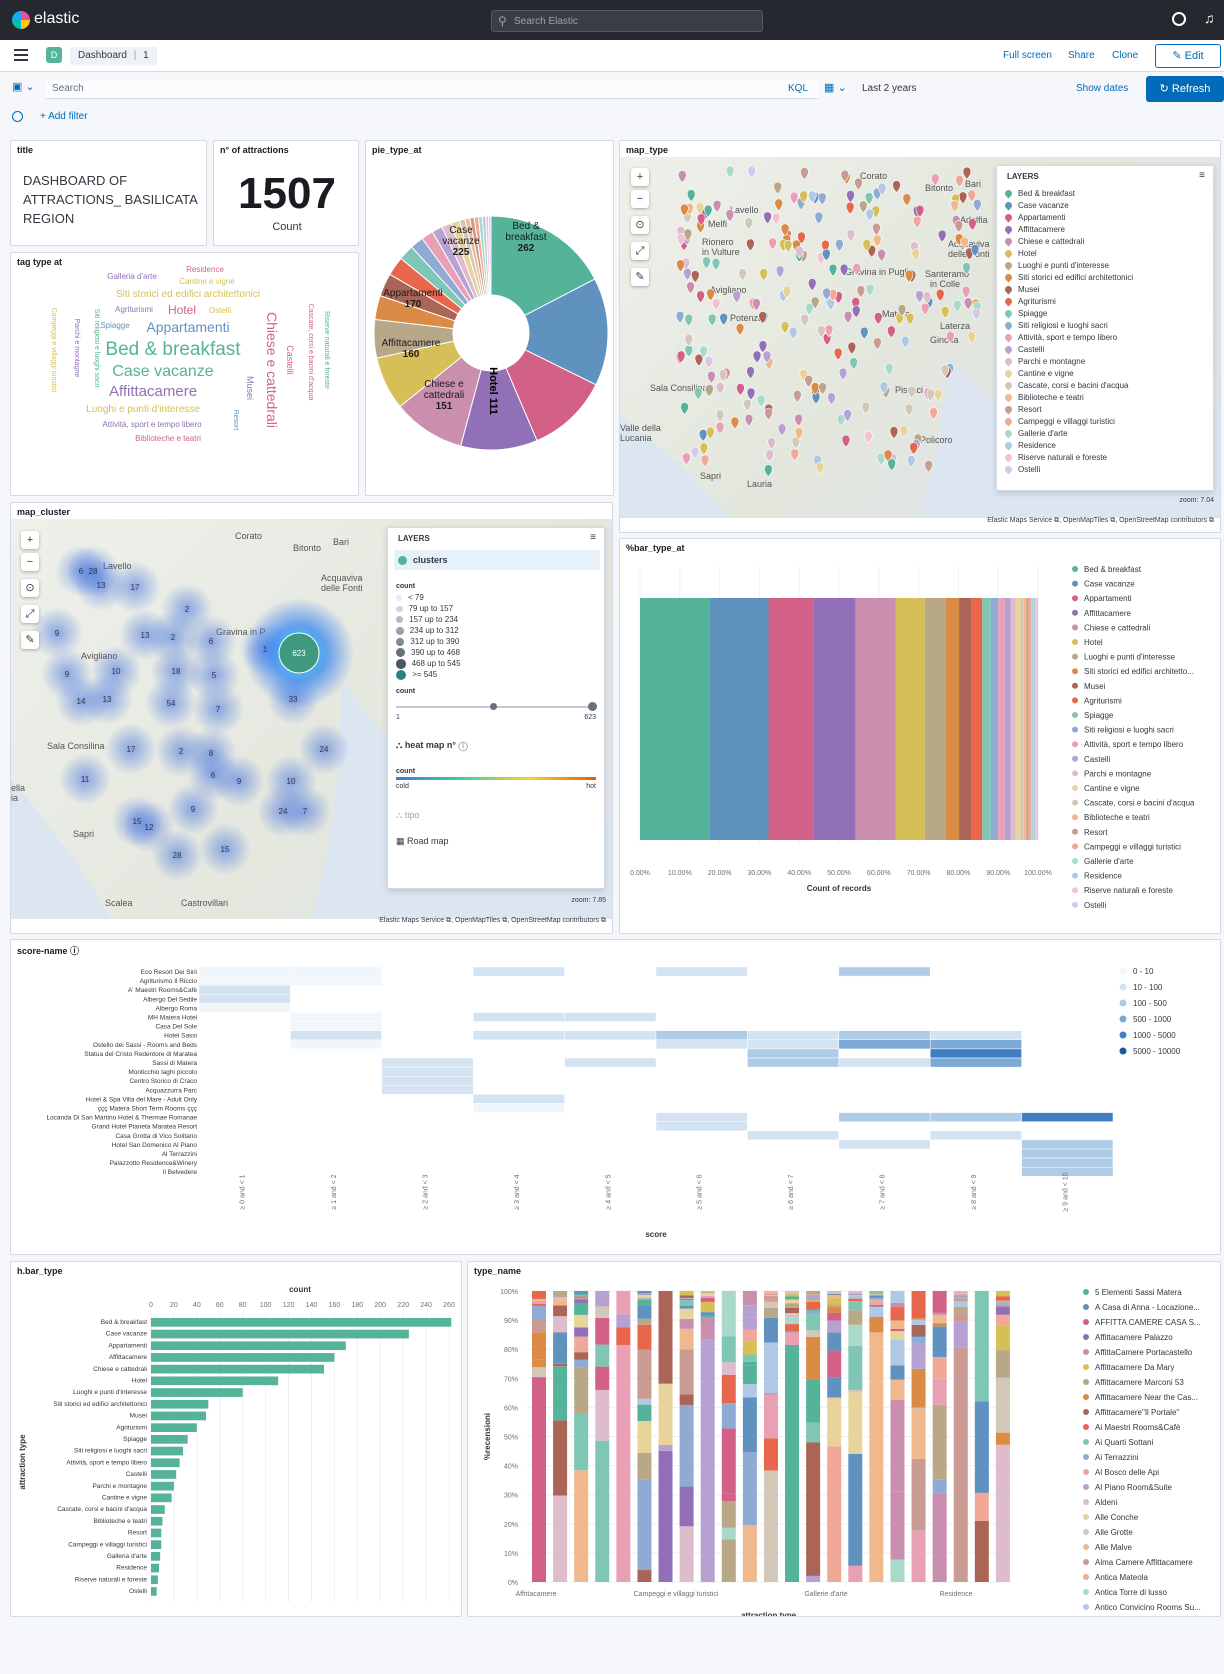 Image resolution: width=1224 pixels, height=1674 pixels. Describe the element at coordinates (497, 560) in the screenshot. I see `clusters-layer-row: clusters` at that location.